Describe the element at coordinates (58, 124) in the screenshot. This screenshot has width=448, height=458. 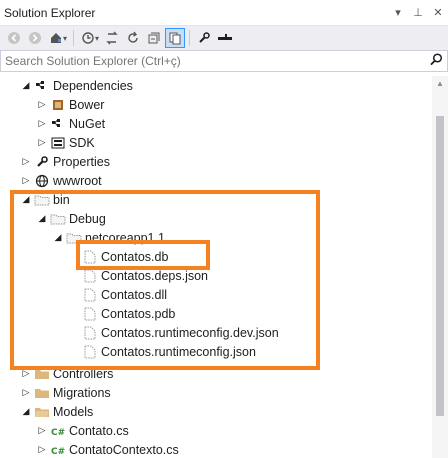
I see `nuget-icon` at that location.